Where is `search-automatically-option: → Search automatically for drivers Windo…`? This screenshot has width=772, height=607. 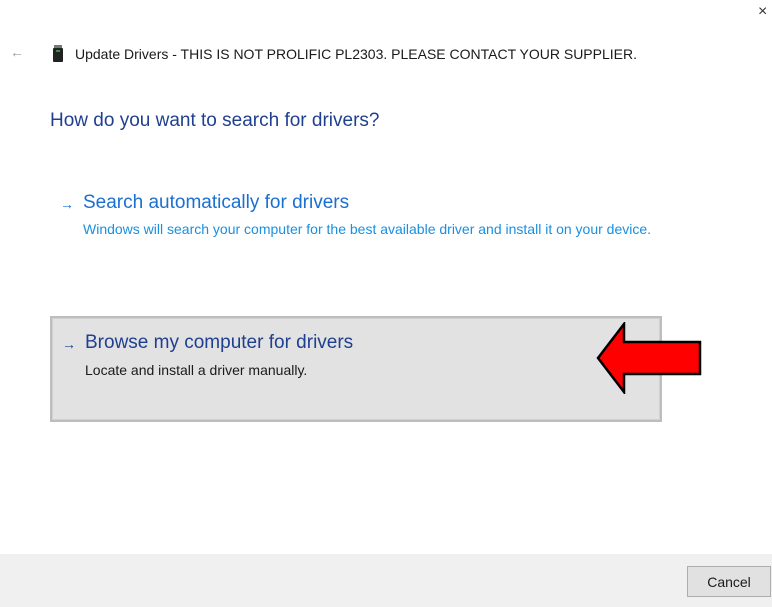
search-automatically-option: → Search automatically for drivers Windo… is located at coordinates (356, 232).